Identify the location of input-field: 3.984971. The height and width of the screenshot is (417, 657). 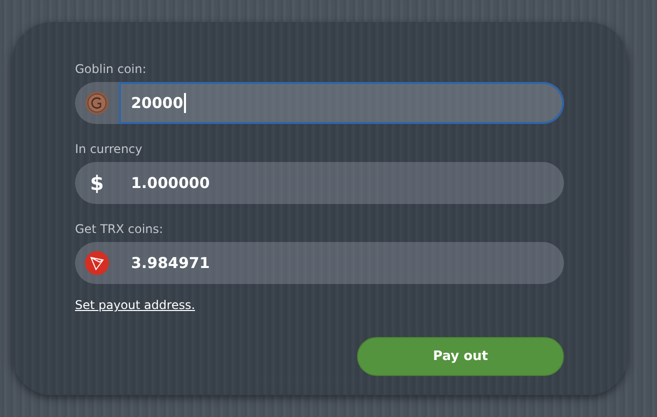
(319, 263).